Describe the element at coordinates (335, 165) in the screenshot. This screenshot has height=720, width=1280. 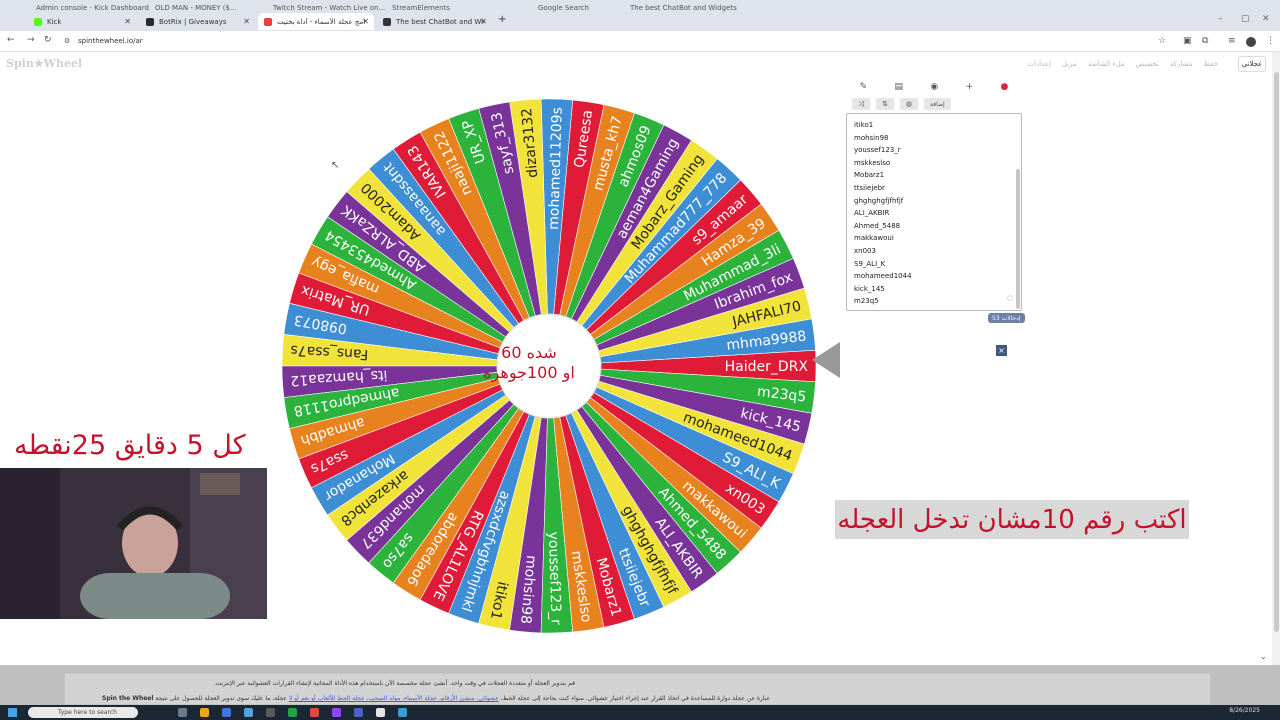
I see `mouse-cursor-icon: ↖` at that location.